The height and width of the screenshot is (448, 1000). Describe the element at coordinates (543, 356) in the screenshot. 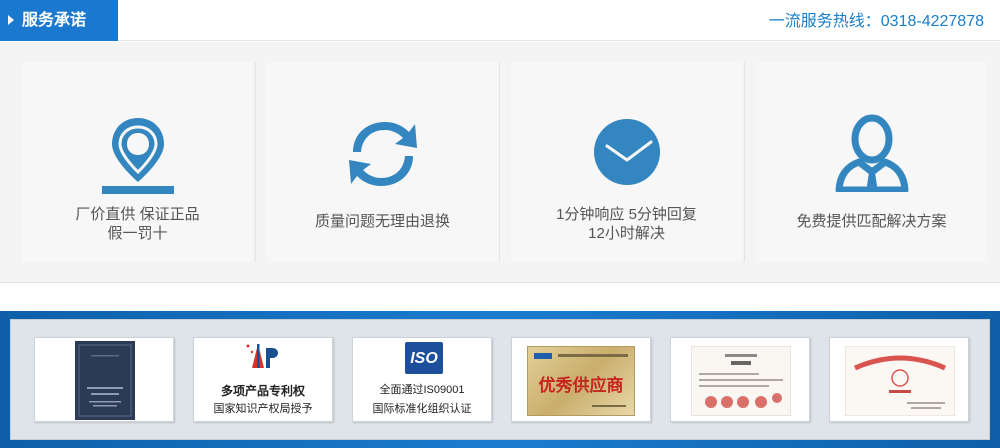

I see `plaque-logo` at that location.